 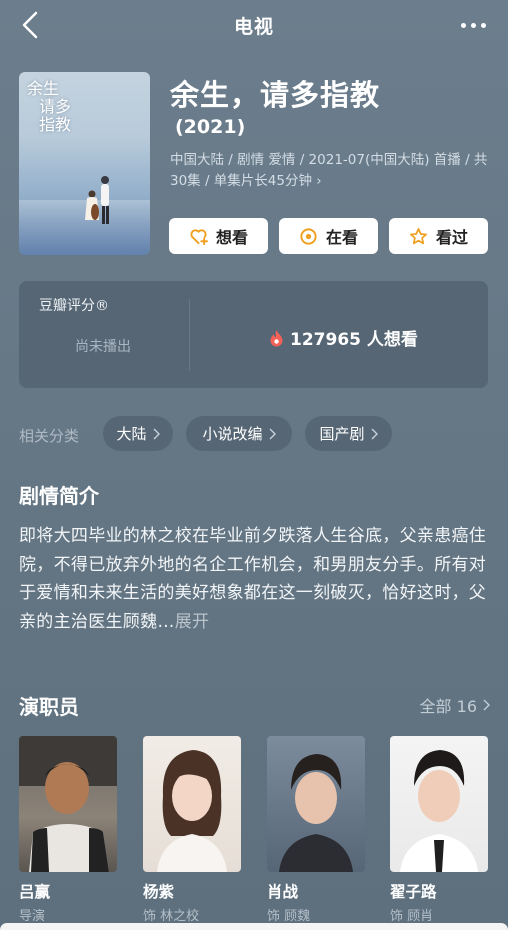 What do you see at coordinates (418, 235) in the screenshot?
I see `star-icon` at bounding box center [418, 235].